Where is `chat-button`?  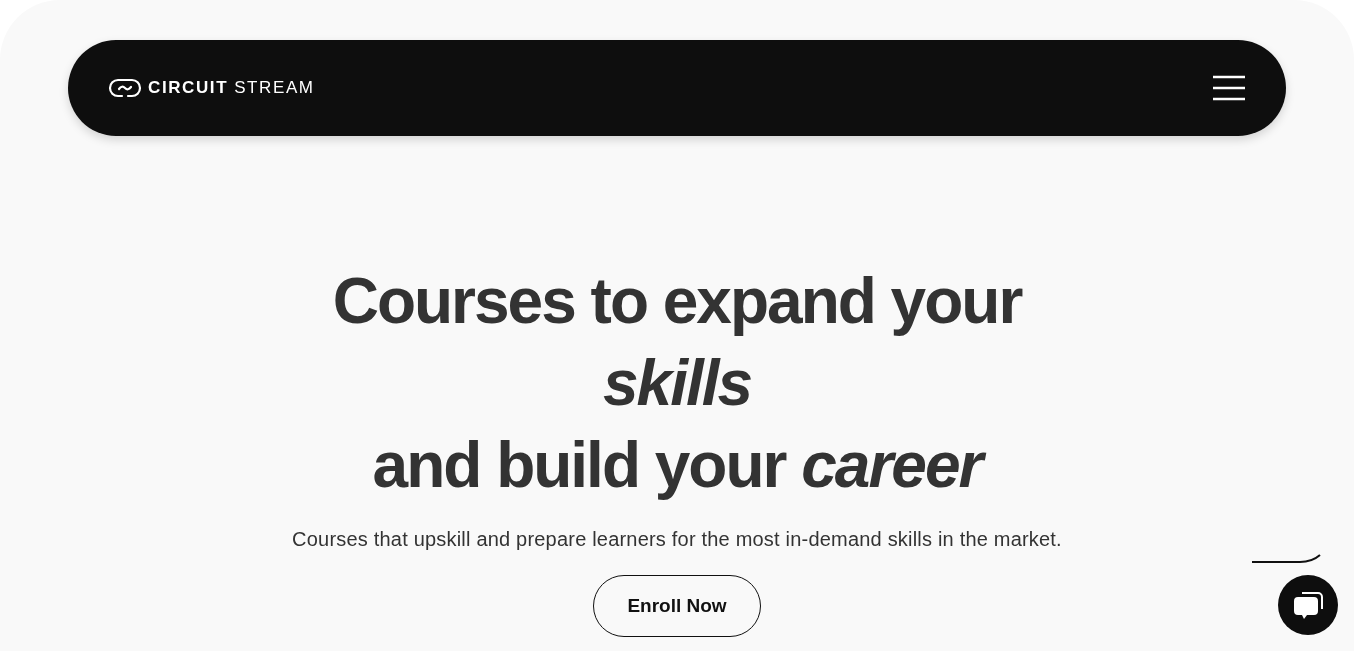
chat-button is located at coordinates (1308, 605).